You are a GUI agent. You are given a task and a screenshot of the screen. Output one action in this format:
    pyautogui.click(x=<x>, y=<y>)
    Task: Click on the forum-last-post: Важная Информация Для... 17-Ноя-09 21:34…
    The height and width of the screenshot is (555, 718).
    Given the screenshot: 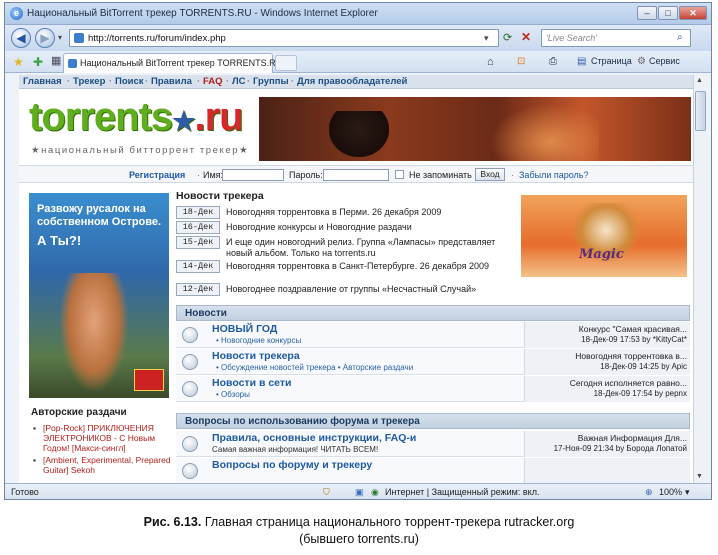 What is the action you would take?
    pyautogui.click(x=607, y=444)
    